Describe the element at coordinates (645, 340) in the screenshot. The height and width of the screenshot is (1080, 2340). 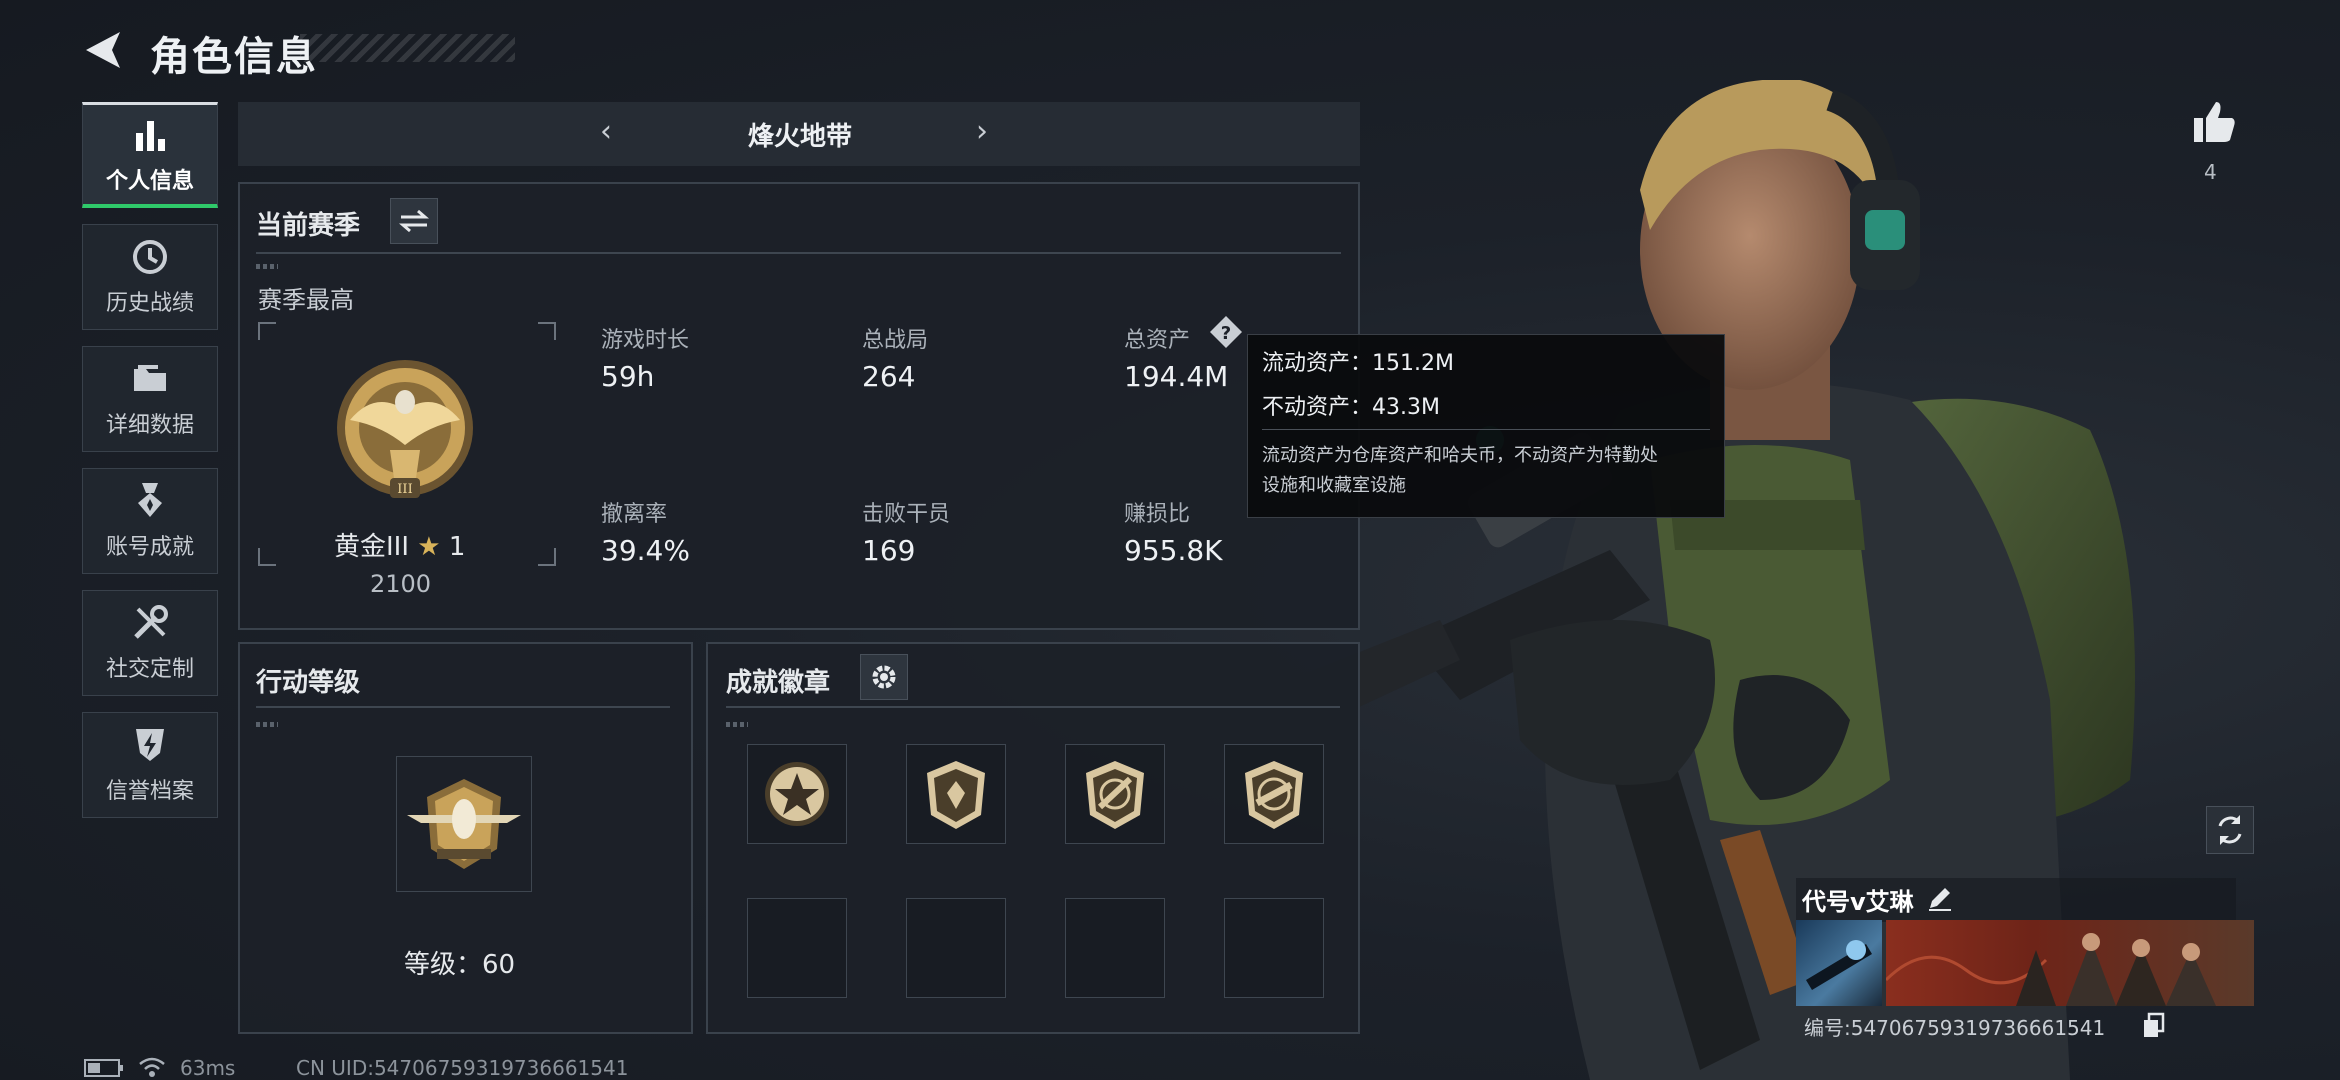
I see `stat-label: 游戏时长` at that location.